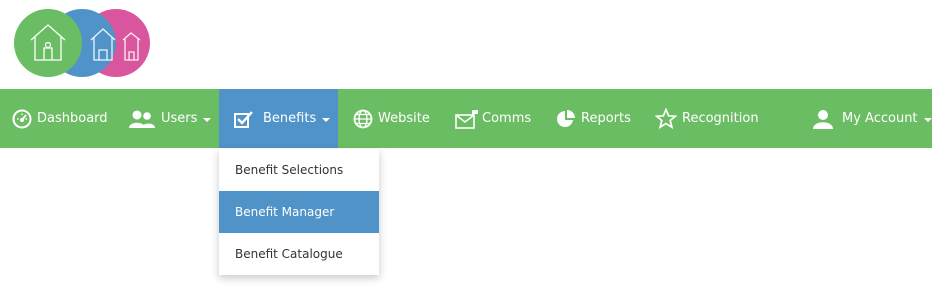  Describe the element at coordinates (290, 118) in the screenshot. I see `nav-benefits-label: Benefits` at that location.